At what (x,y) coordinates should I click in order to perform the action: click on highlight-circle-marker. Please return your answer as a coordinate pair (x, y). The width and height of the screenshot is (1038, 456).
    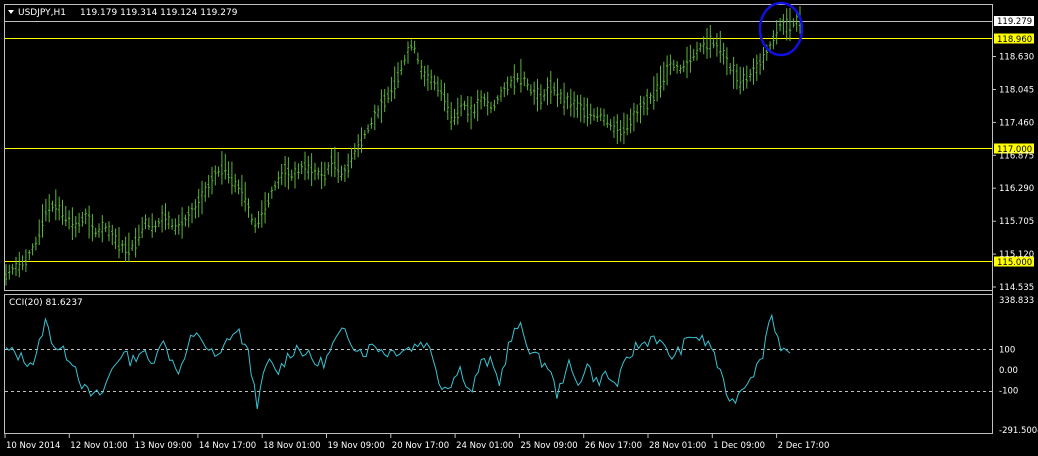
    Looking at the image, I should click on (781, 29).